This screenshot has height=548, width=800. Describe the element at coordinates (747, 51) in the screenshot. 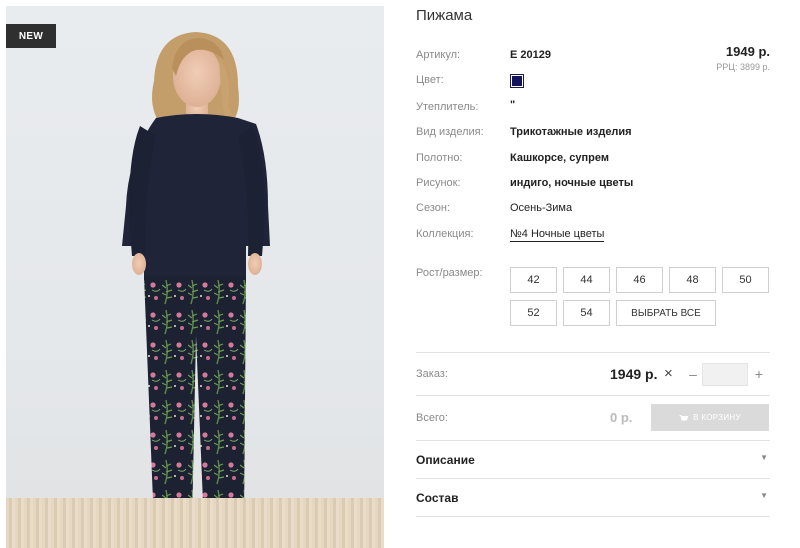

I see `product-price: 1949 р.` at that location.